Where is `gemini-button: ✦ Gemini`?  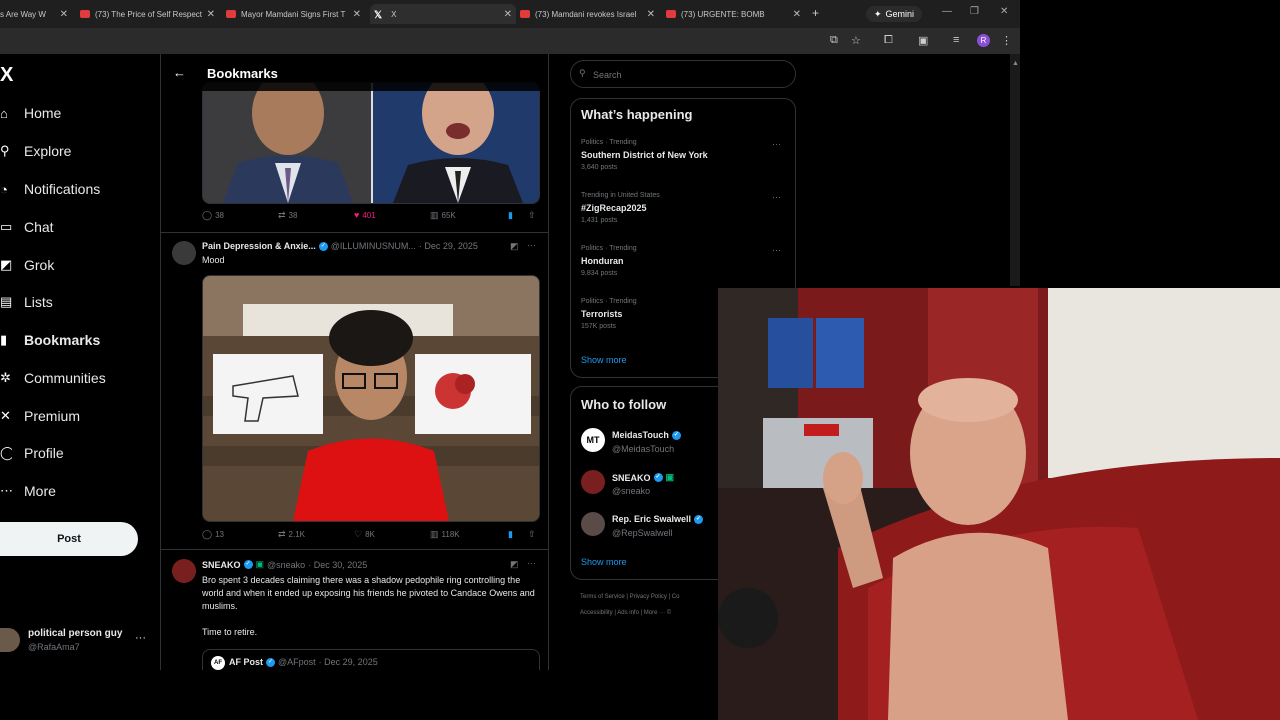
gemini-button: ✦ Gemini is located at coordinates (894, 14).